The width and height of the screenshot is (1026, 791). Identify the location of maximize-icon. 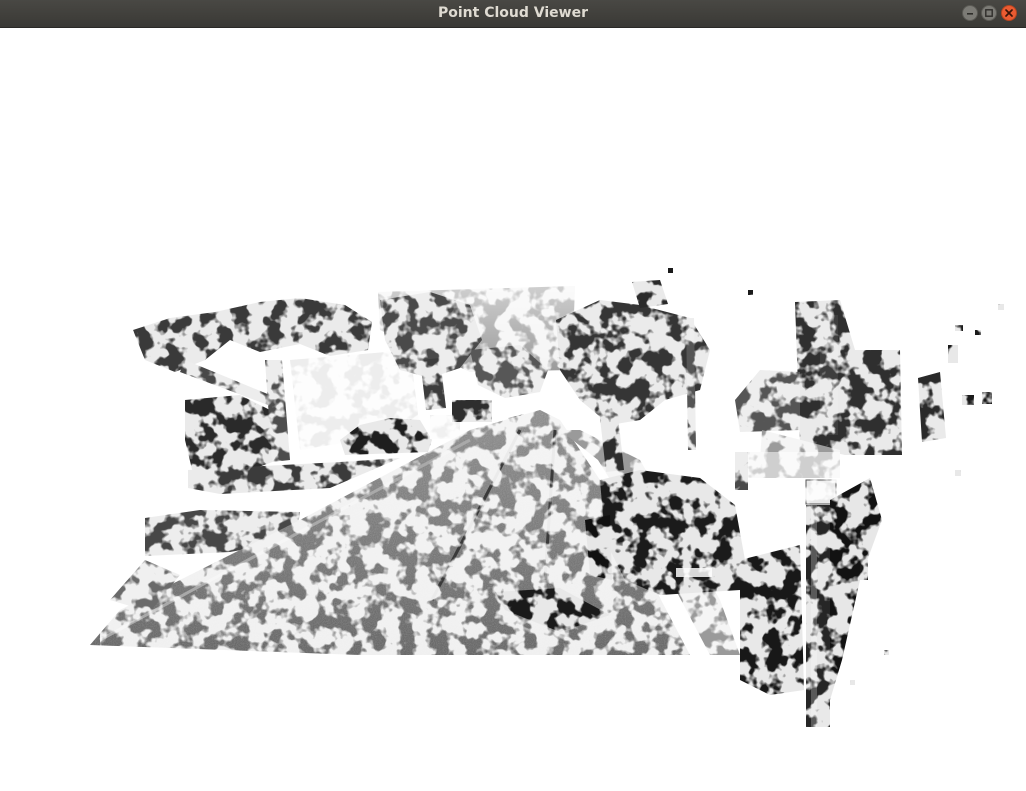
(989, 13).